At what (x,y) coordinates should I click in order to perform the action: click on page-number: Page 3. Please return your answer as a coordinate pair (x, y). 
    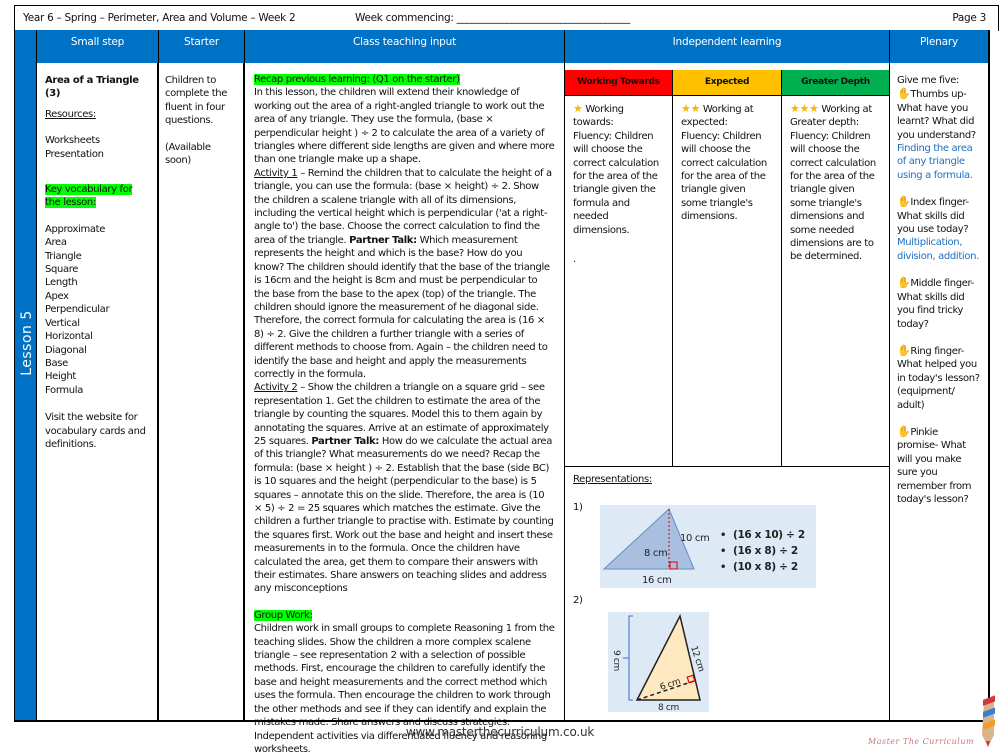
    Looking at the image, I should click on (969, 18).